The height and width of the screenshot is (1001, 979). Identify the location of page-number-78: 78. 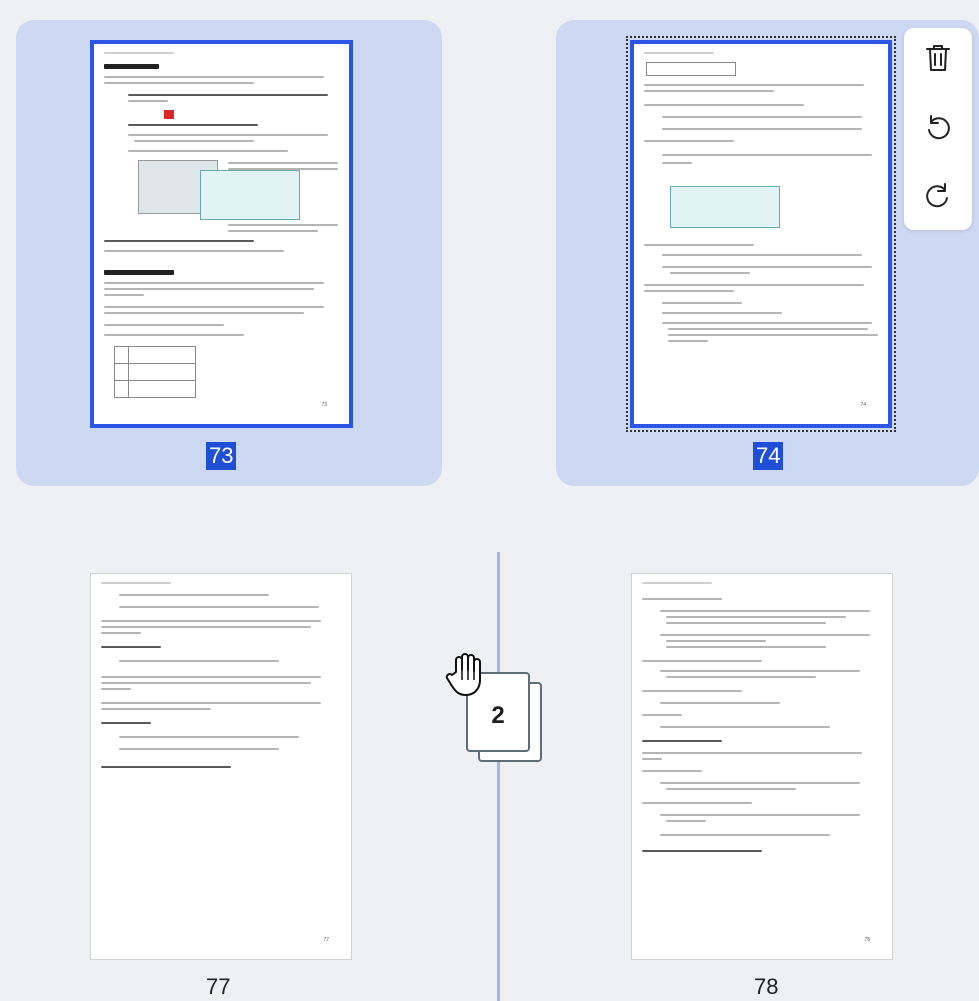
(766, 986).